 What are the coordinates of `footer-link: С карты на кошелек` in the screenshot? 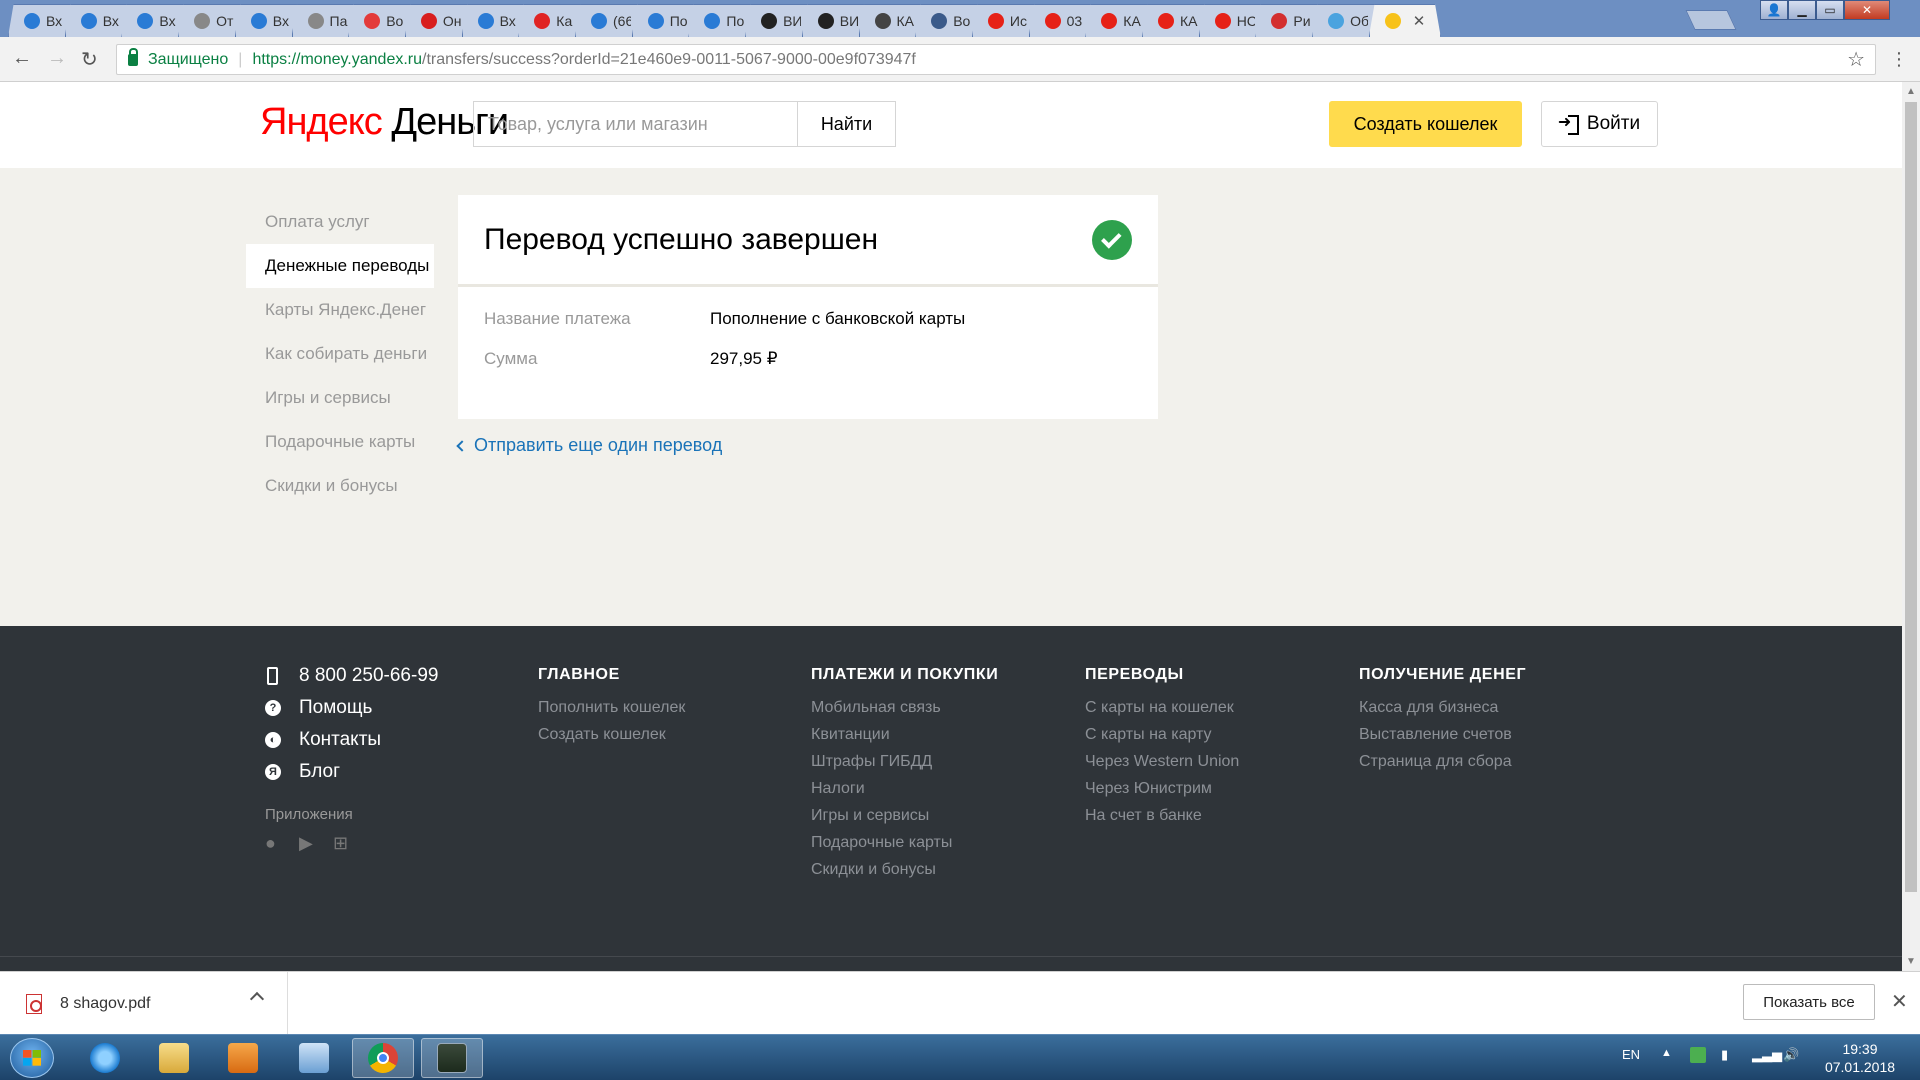 It's located at (1162, 707).